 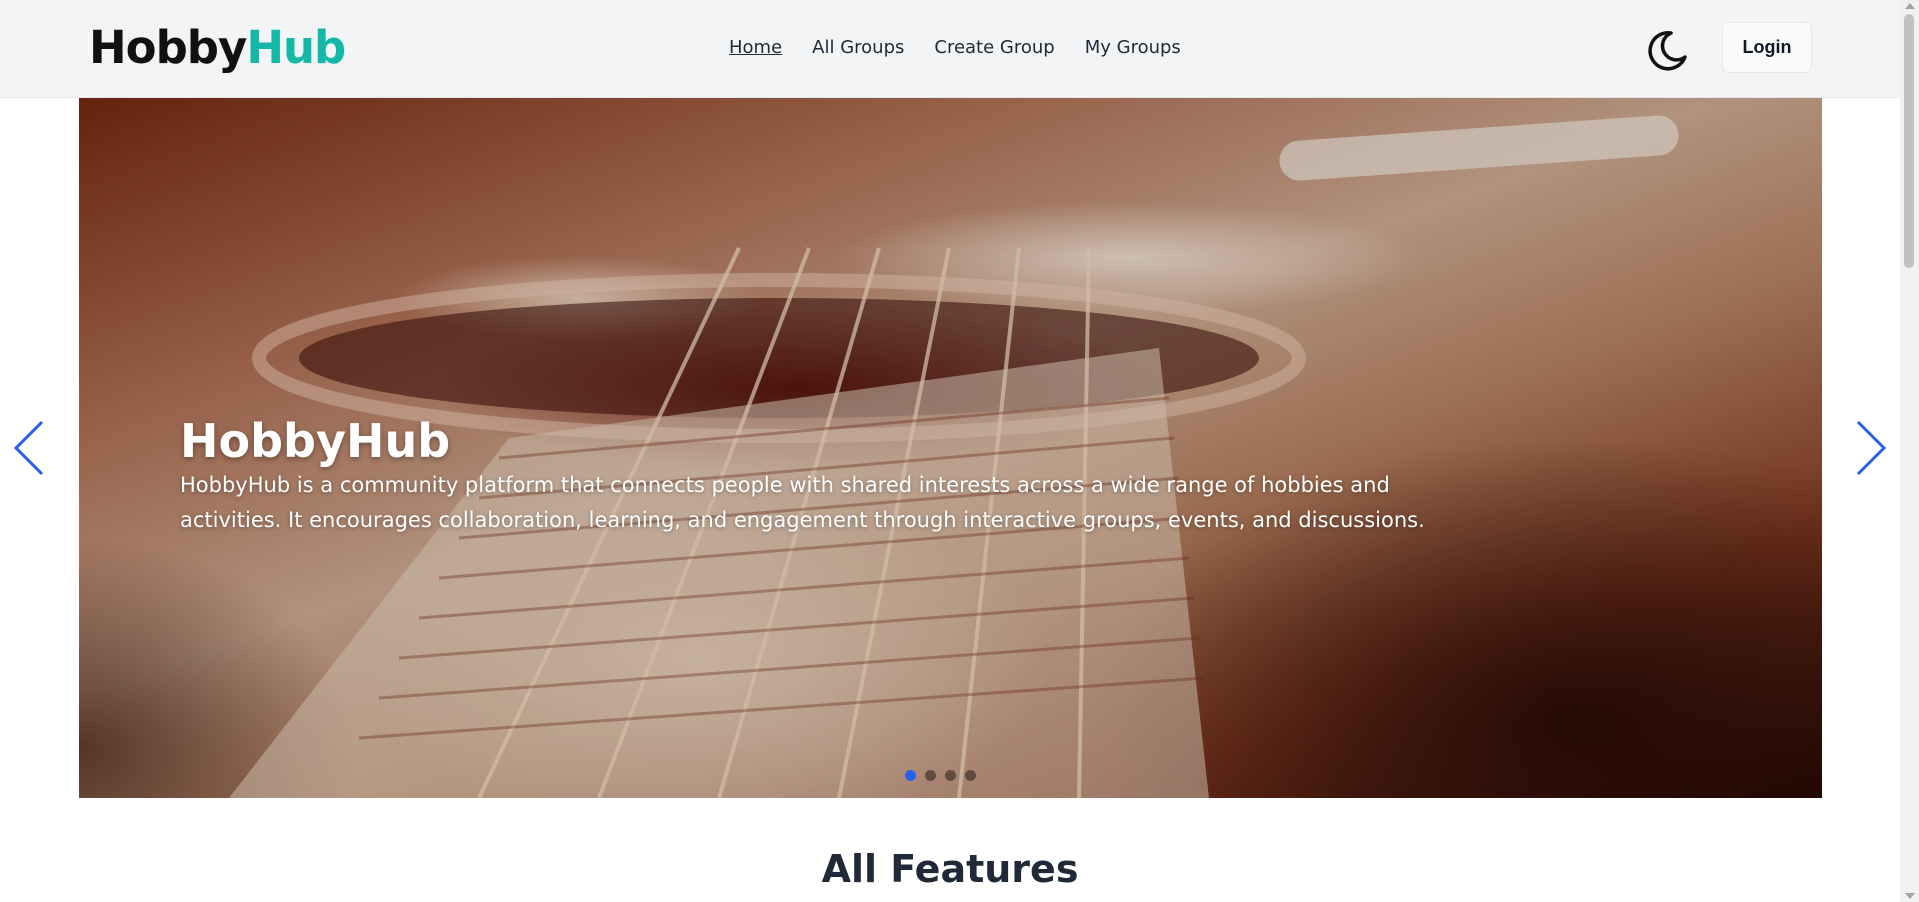 I want to click on hero-title: HobbyHub, so click(x=315, y=441).